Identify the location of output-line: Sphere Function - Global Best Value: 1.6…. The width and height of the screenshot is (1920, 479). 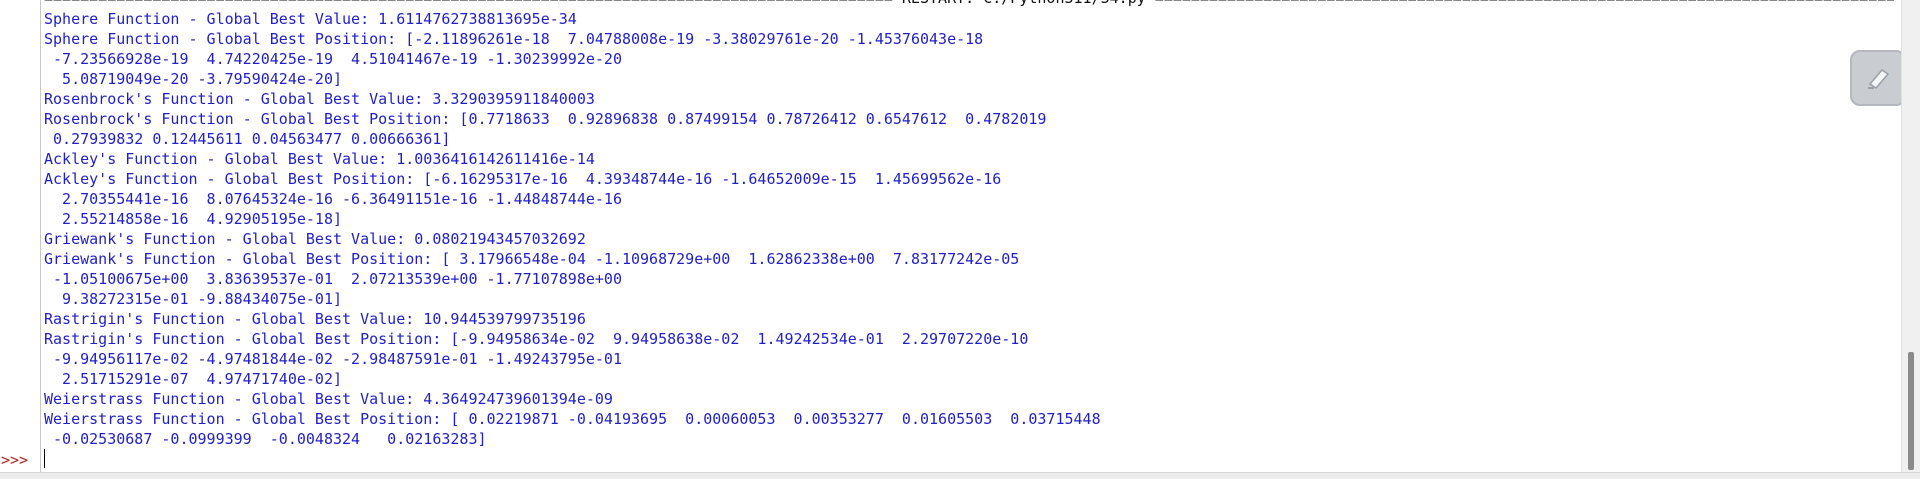
(310, 19).